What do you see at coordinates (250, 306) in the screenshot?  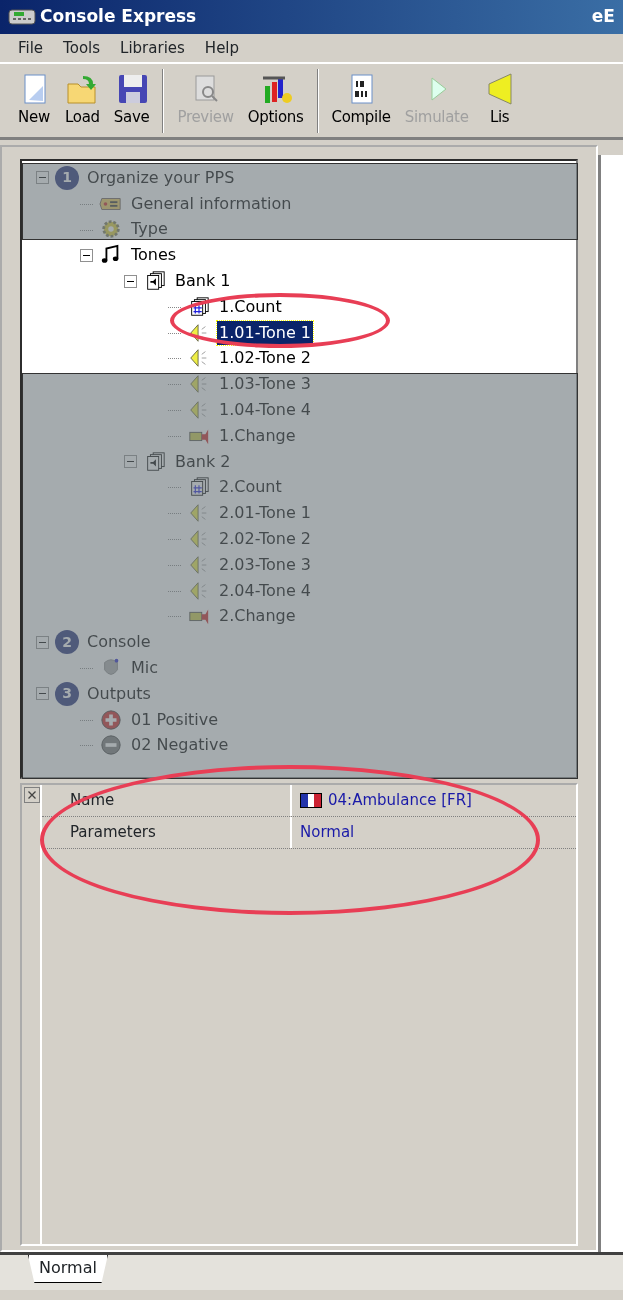 I see `tree-item: 1.Count` at bounding box center [250, 306].